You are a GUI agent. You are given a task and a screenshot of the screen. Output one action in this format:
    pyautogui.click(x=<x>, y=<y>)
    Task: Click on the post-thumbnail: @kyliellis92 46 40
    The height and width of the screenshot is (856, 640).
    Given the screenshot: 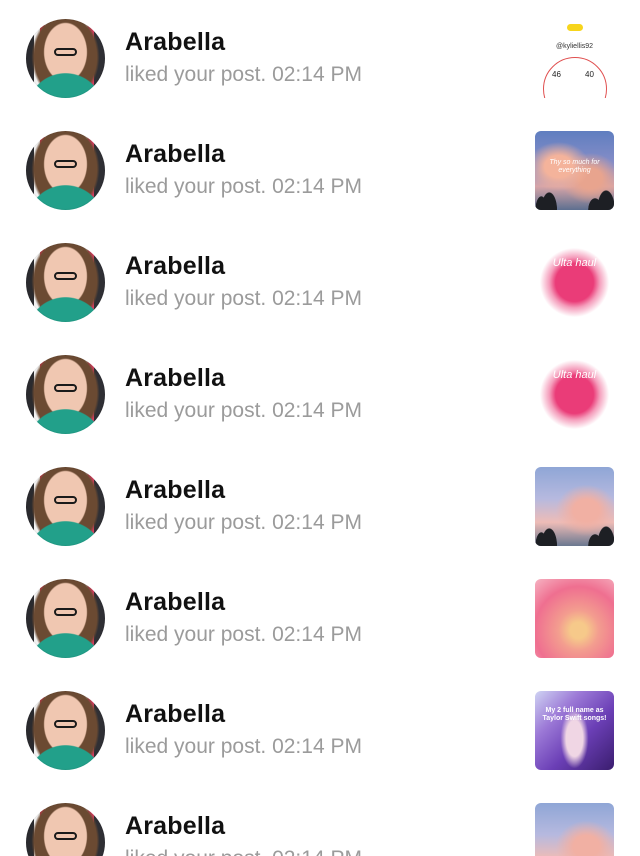 What is the action you would take?
    pyautogui.click(x=574, y=58)
    